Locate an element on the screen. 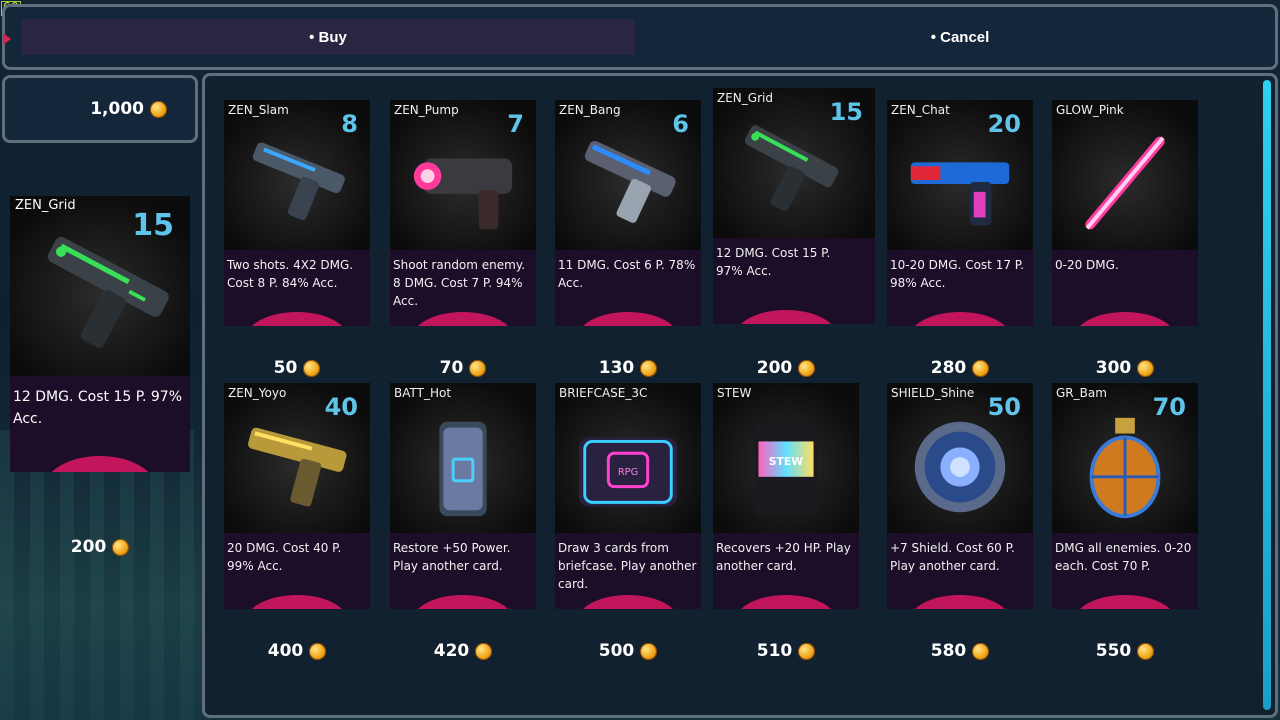 This screenshot has height=720, width=1280. card-name: ZEN_Yoyo is located at coordinates (257, 393).